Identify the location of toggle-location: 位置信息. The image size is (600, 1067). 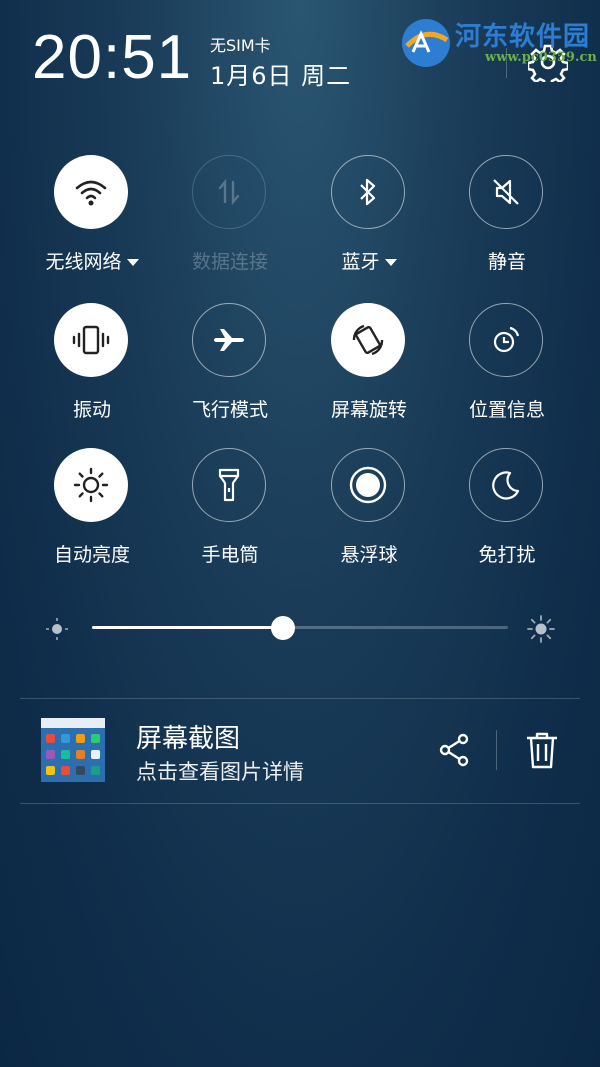
(507, 373).